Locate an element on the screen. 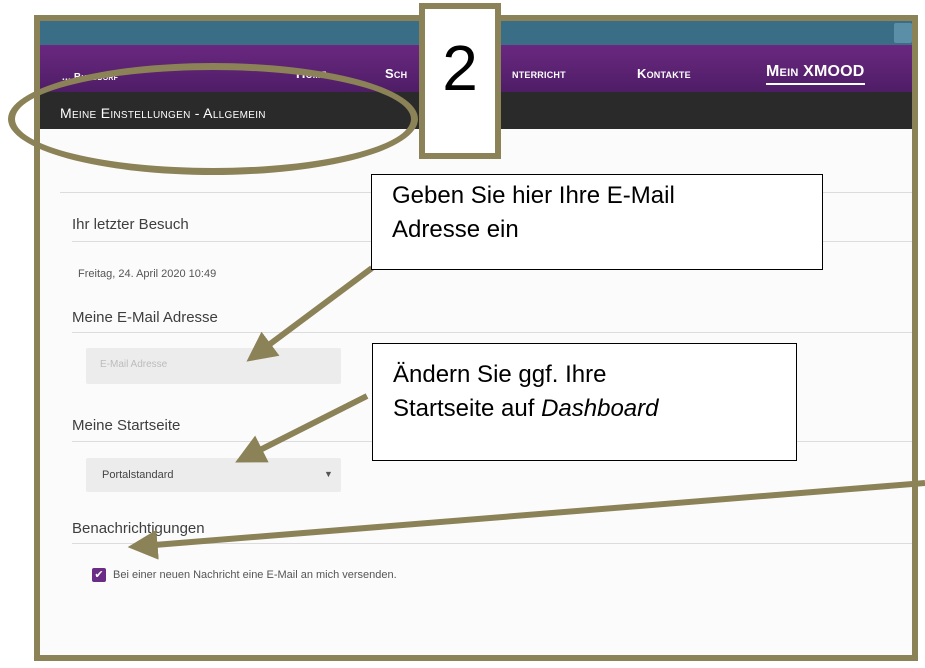 This screenshot has width=925, height=668. callout-startpage-line-2: Startseite auf Dashboard is located at coordinates (584, 409).